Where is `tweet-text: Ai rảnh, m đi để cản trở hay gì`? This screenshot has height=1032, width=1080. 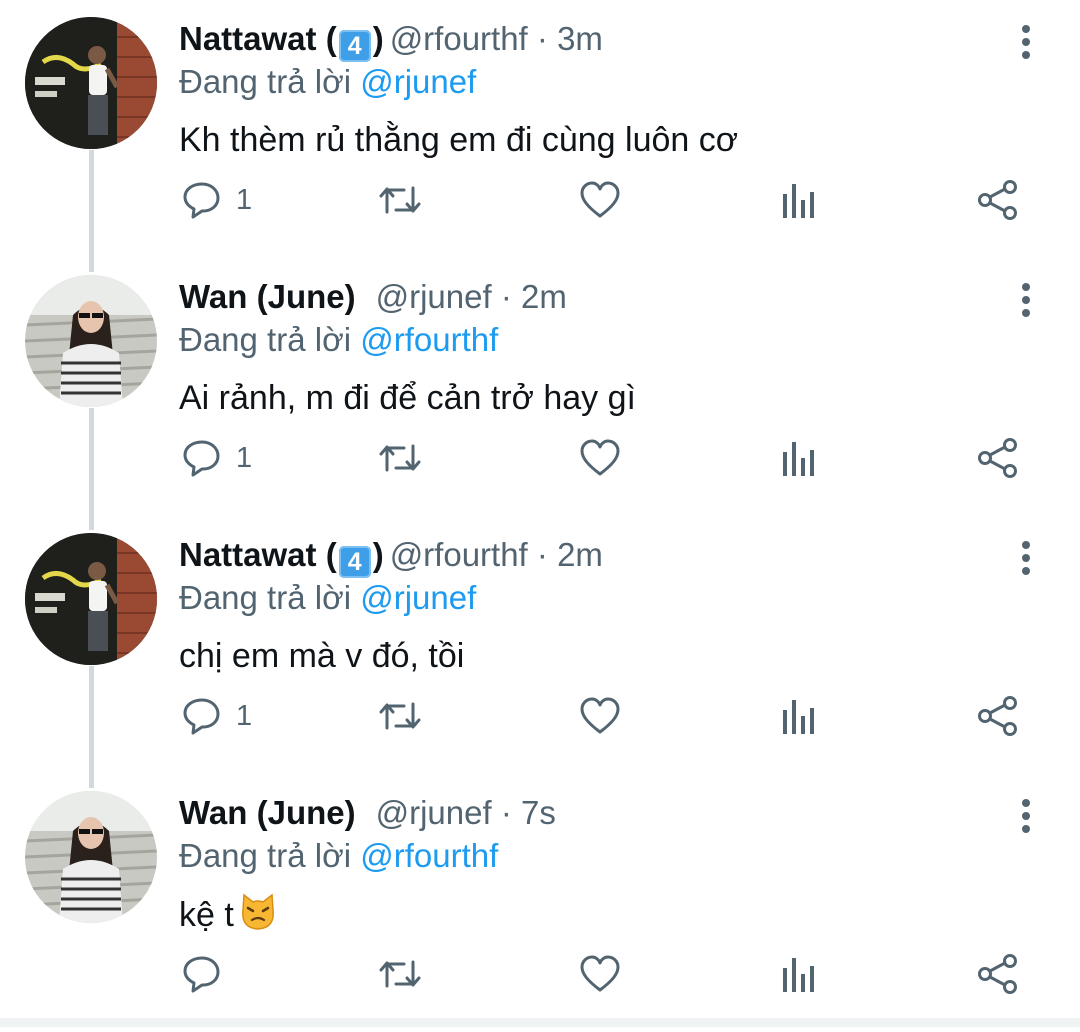
tweet-text: Ai rảnh, m đi để cản trở hay gì is located at coordinates (407, 398).